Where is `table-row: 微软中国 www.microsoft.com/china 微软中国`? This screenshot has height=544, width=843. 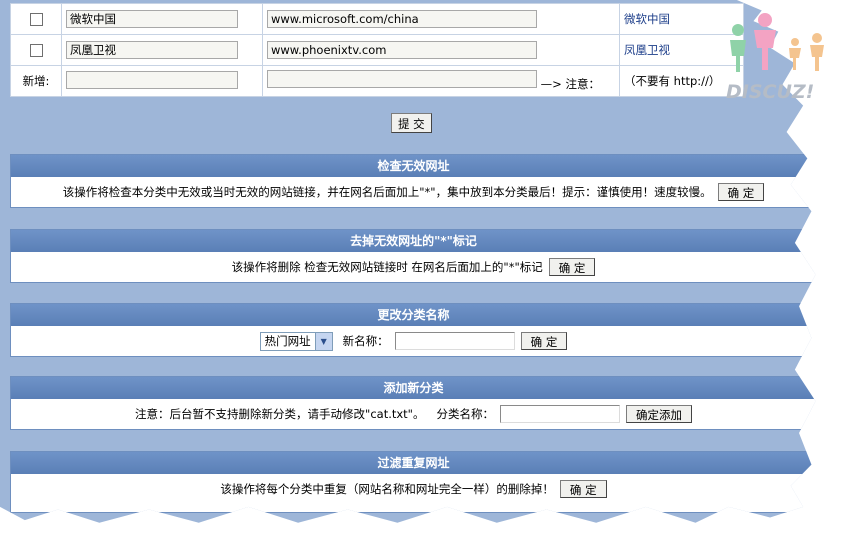 table-row: 微软中国 www.microsoft.com/china 微软中国 is located at coordinates (377, 19).